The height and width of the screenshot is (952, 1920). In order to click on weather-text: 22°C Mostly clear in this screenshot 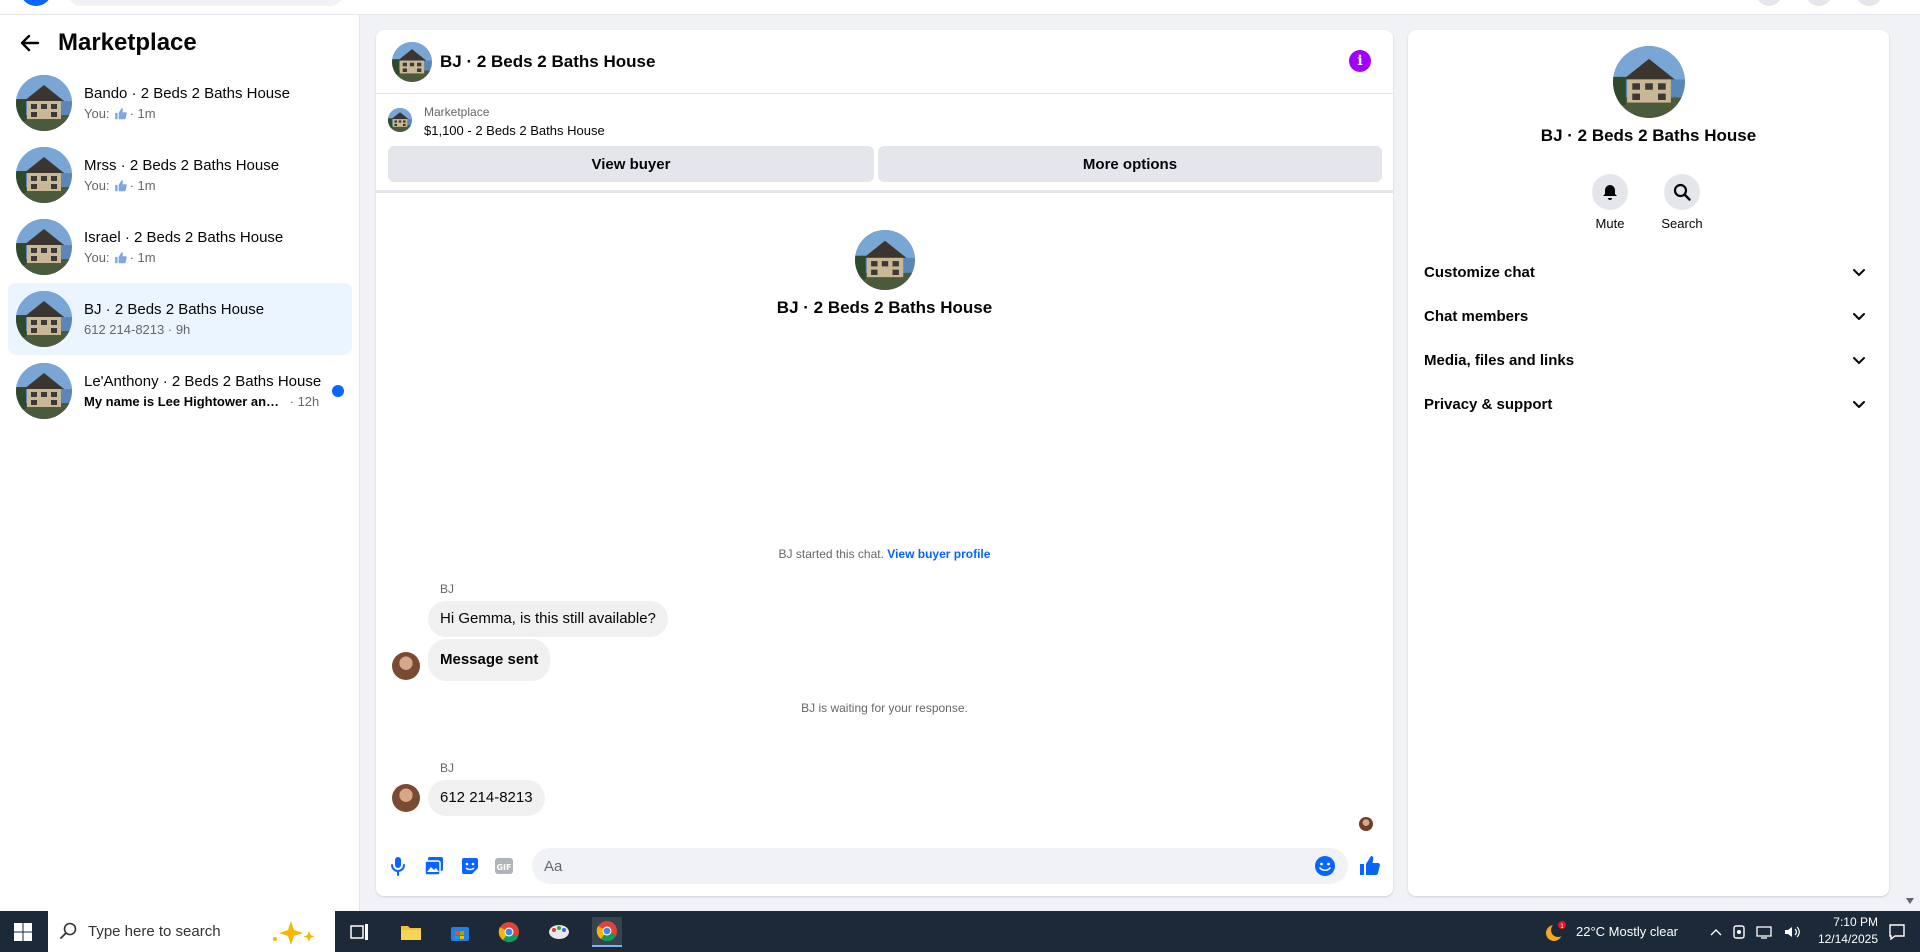, I will do `click(1627, 931)`.